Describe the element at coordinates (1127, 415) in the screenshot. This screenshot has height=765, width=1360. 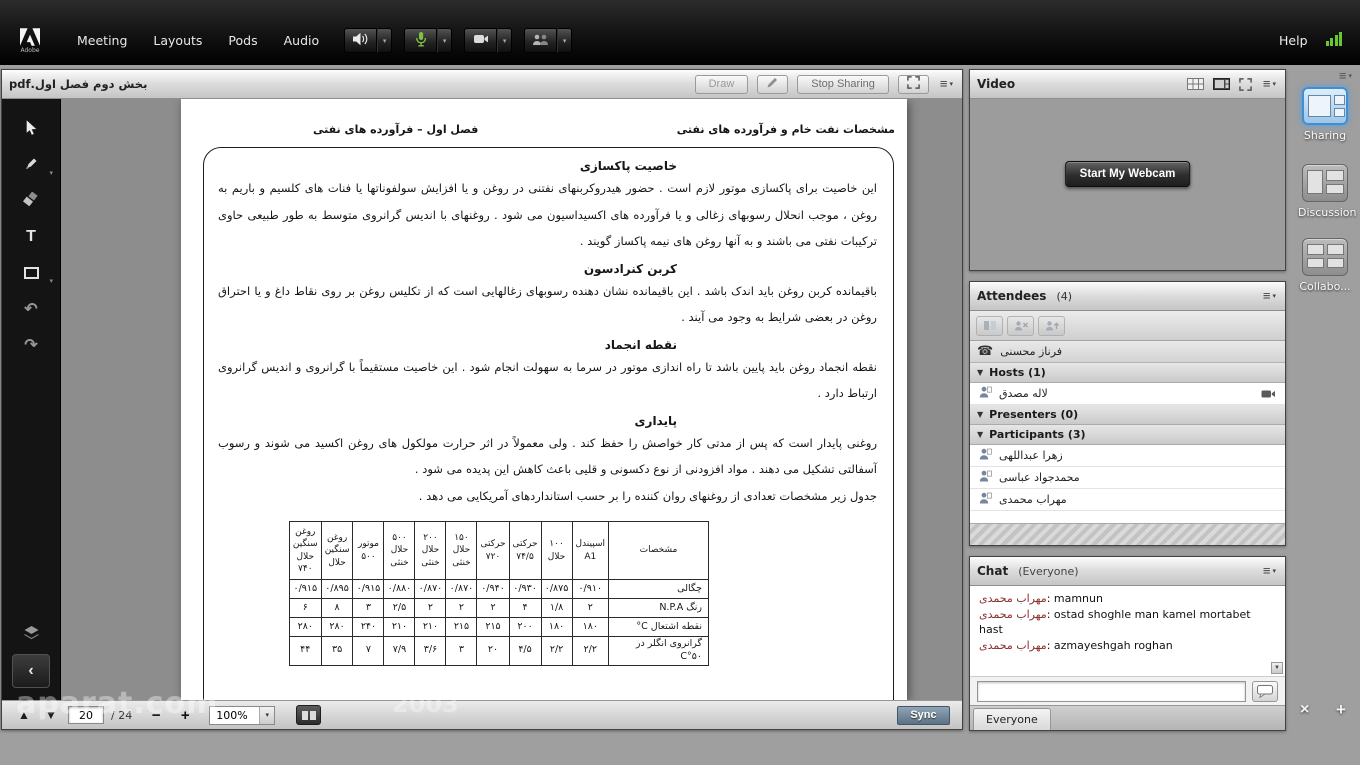
I see `attendee-group-header: ▼ Presenters (0)` at that location.